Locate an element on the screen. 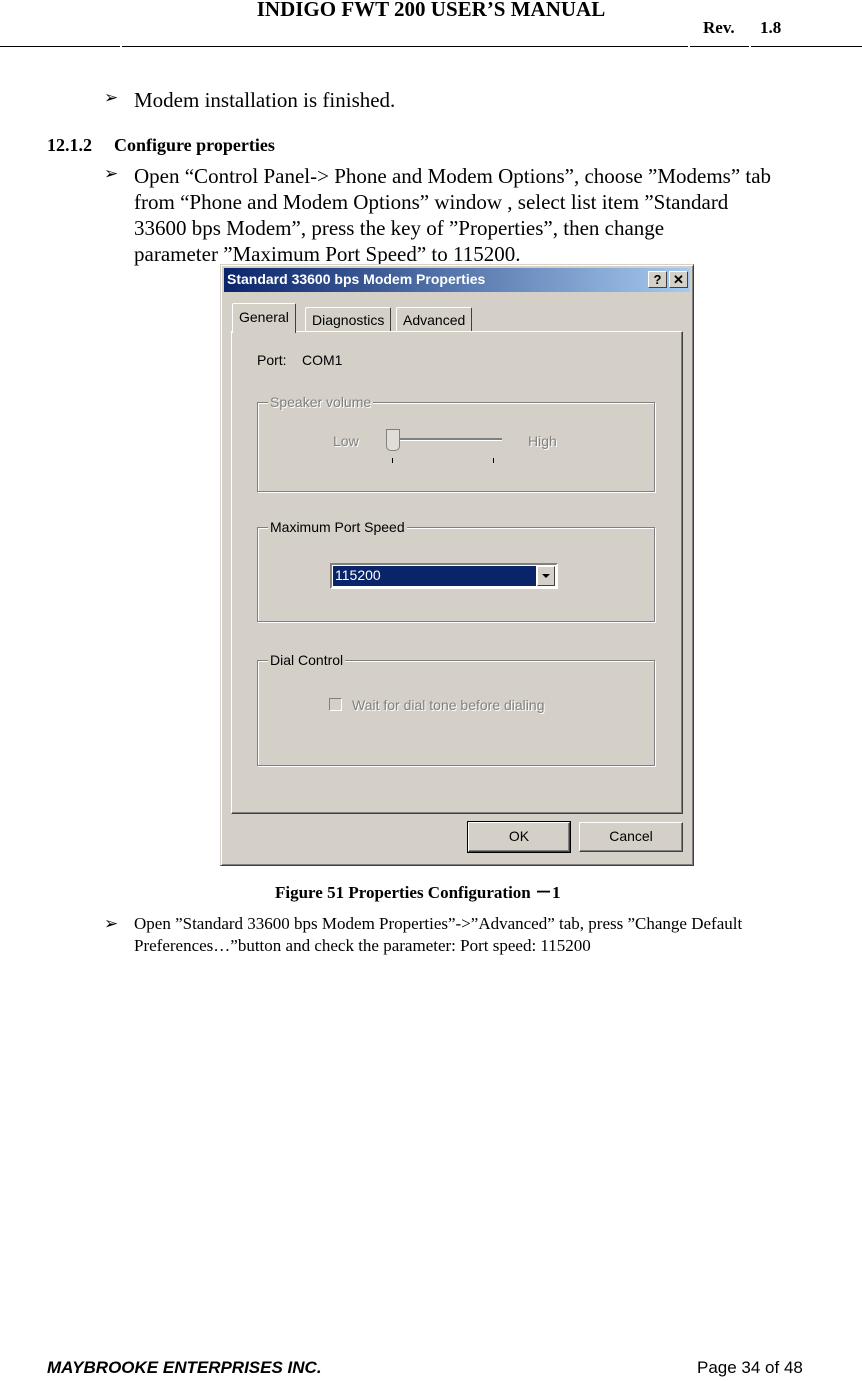 The width and height of the screenshot is (862, 1381). bullet-text: Modem installation is finished. is located at coordinates (265, 100).